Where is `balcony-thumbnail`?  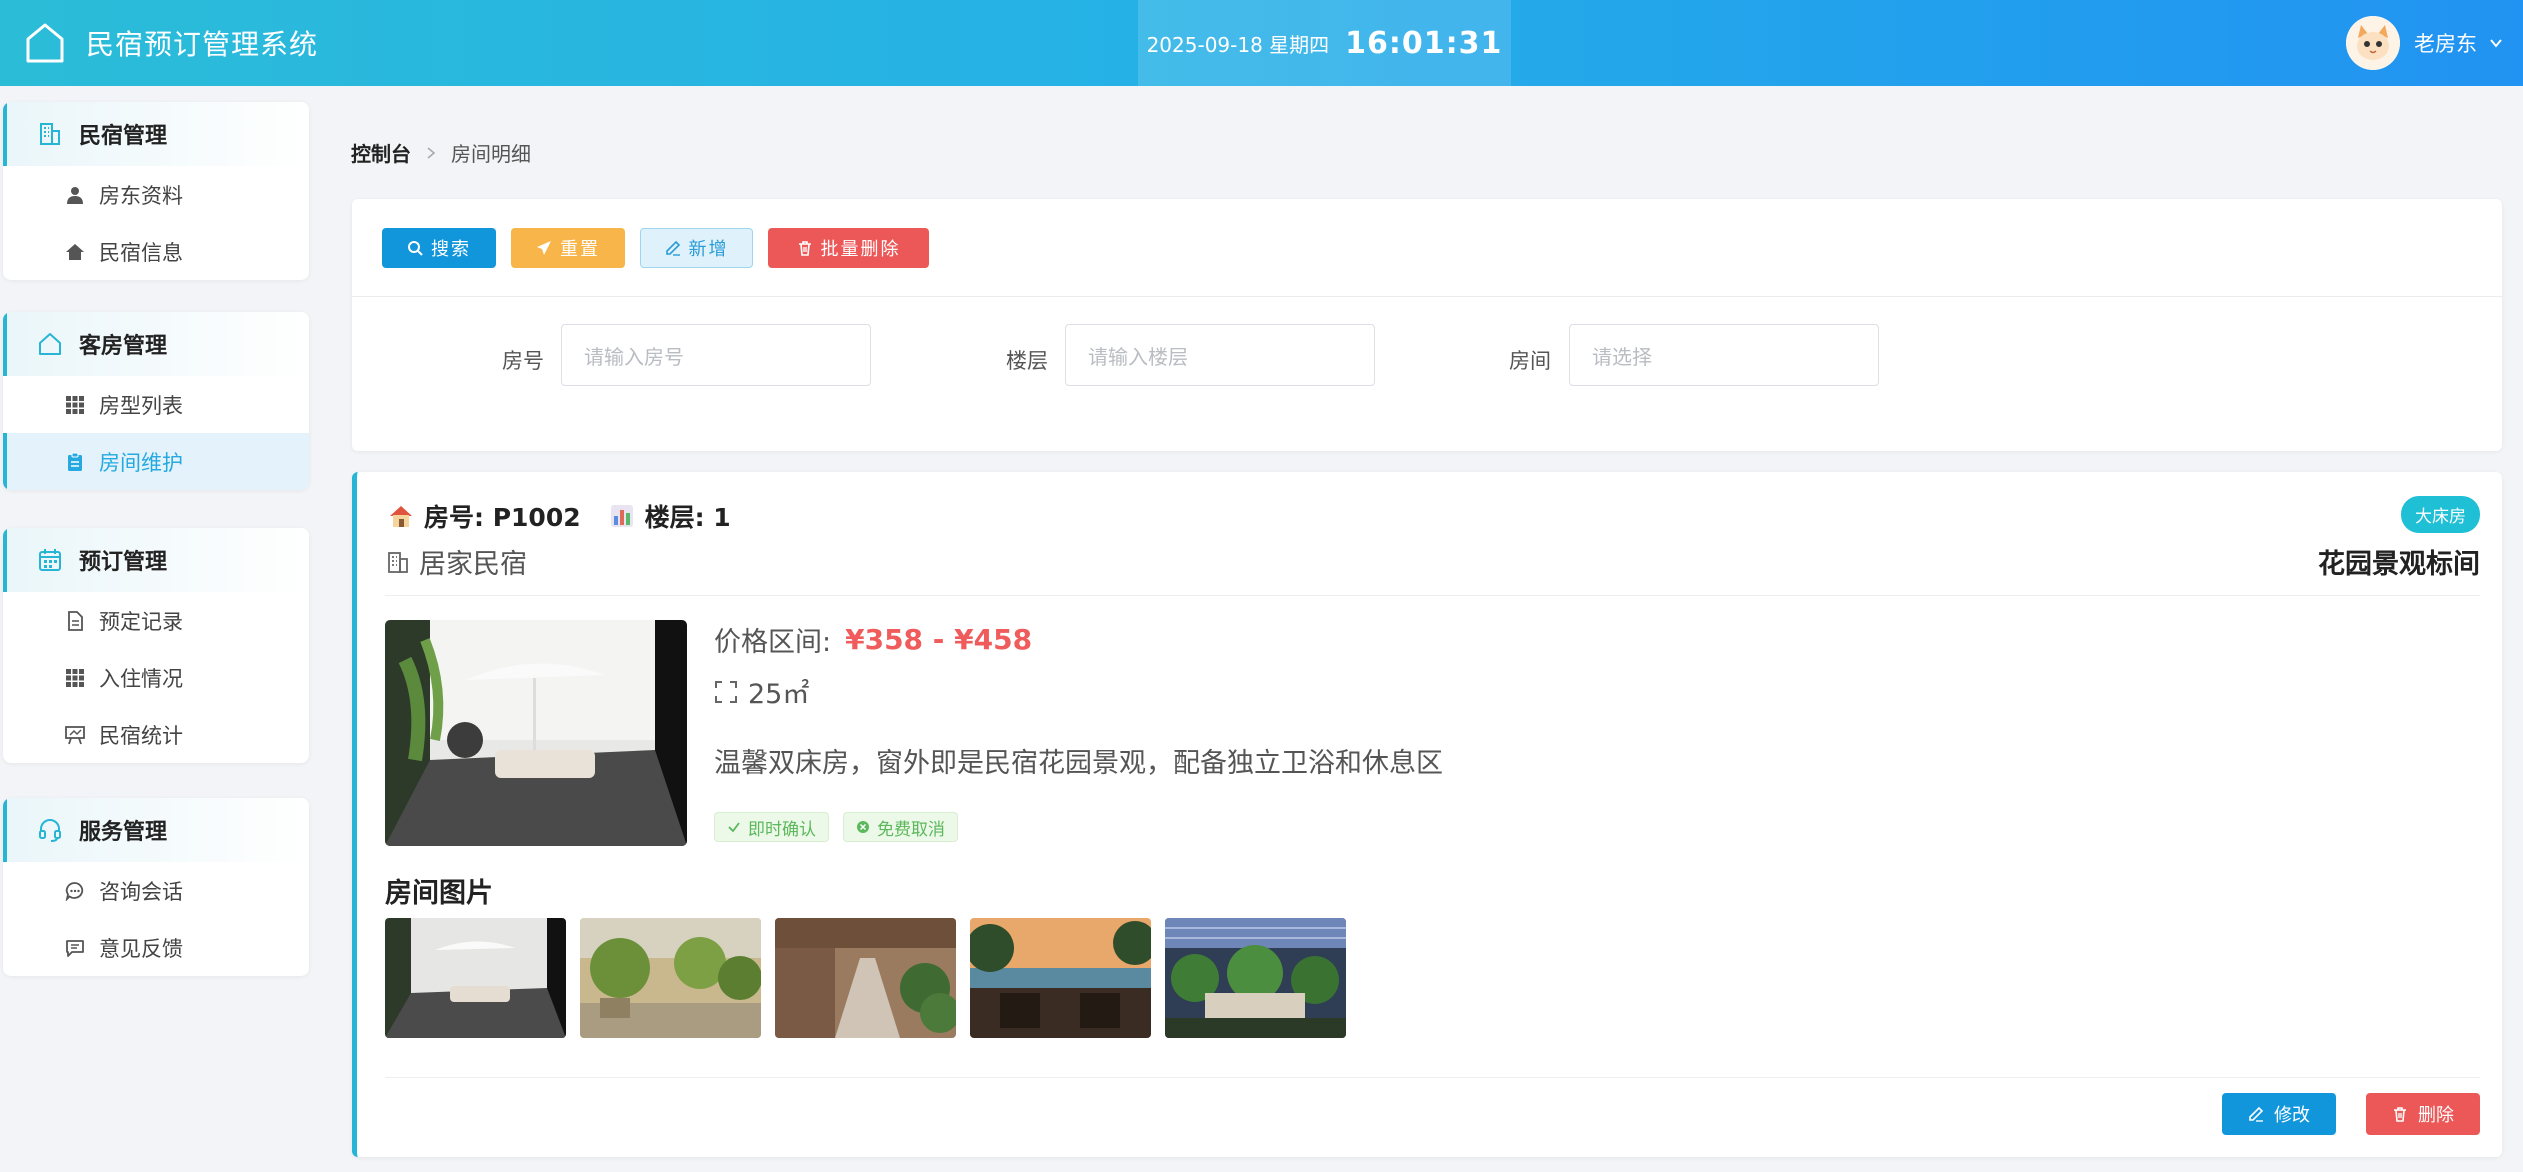 balcony-thumbnail is located at coordinates (1060, 978).